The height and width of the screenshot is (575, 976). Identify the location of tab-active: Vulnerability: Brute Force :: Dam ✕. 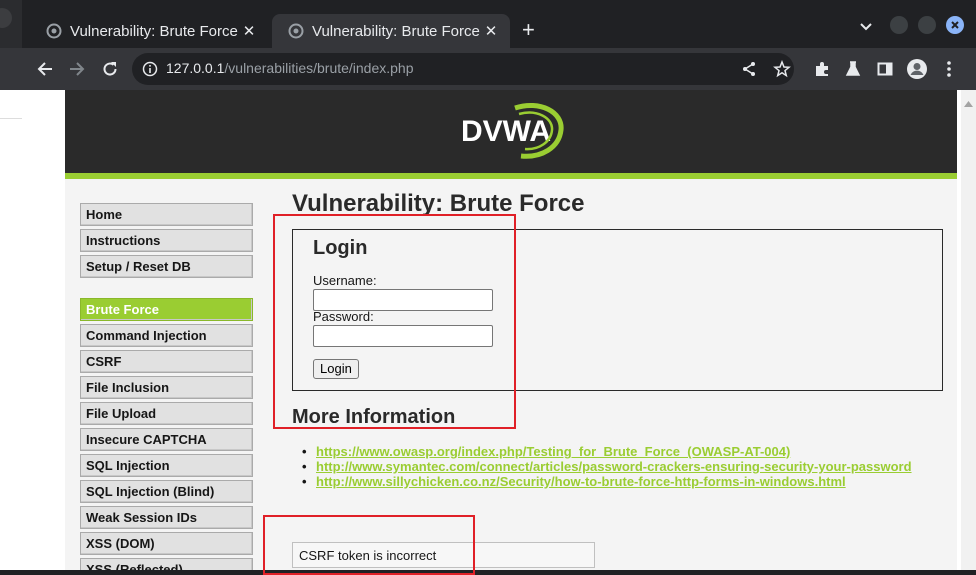
(391, 31).